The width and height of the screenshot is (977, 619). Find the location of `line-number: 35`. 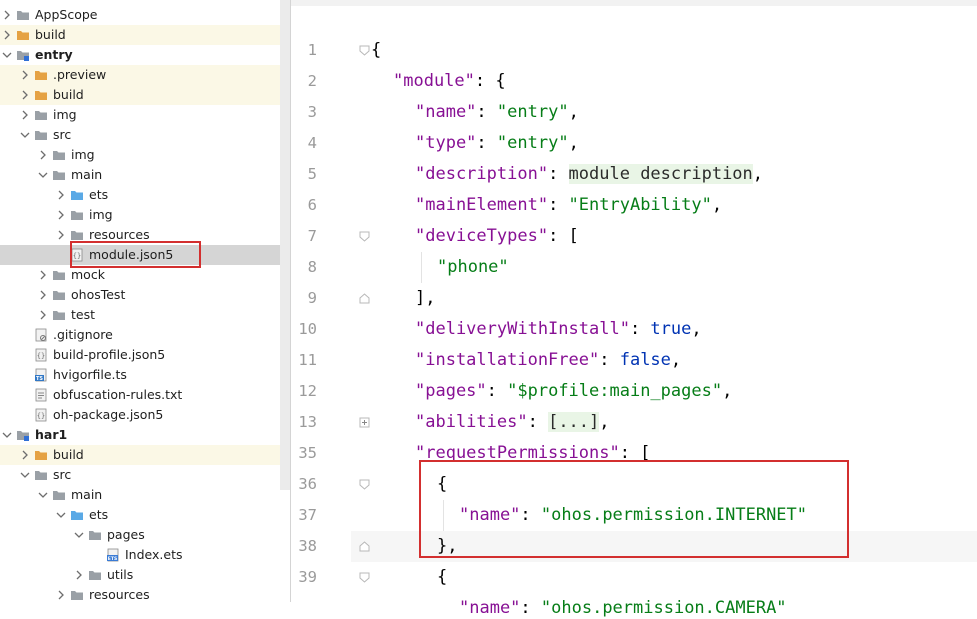

line-number: 35 is located at coordinates (307, 453).